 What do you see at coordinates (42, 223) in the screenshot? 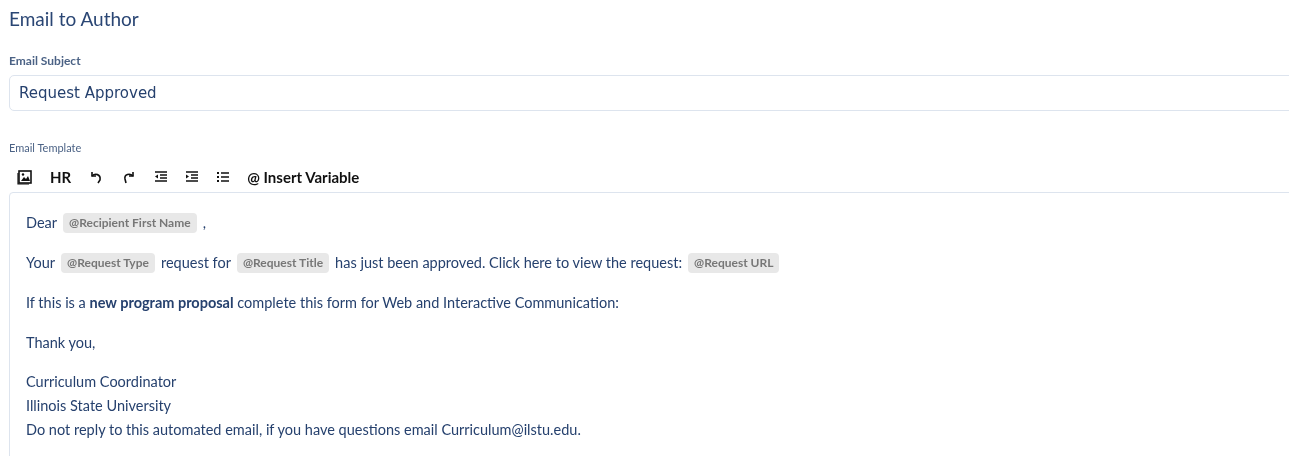
I see `body-text: Dear` at bounding box center [42, 223].